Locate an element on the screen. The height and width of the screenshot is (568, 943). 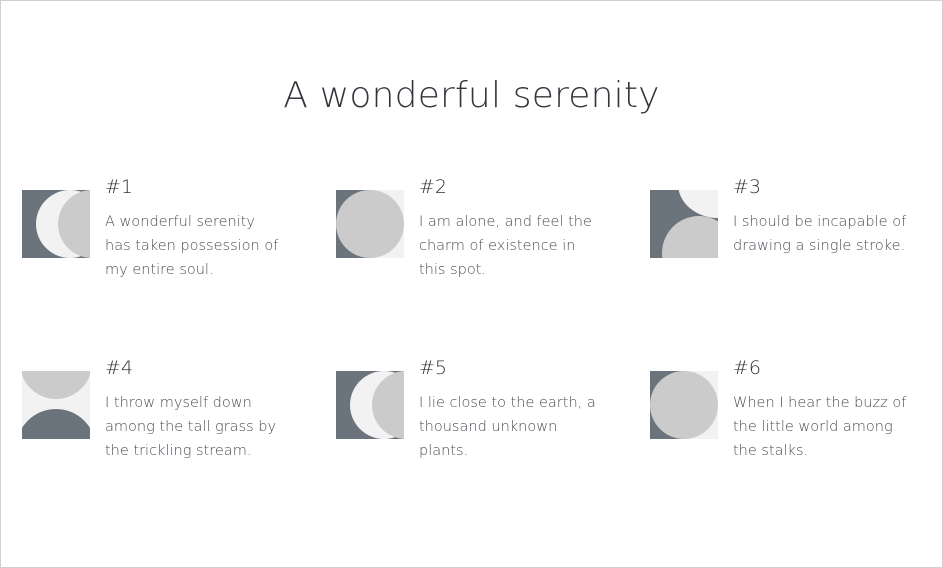
light-circle-shape is located at coordinates (698, 204).